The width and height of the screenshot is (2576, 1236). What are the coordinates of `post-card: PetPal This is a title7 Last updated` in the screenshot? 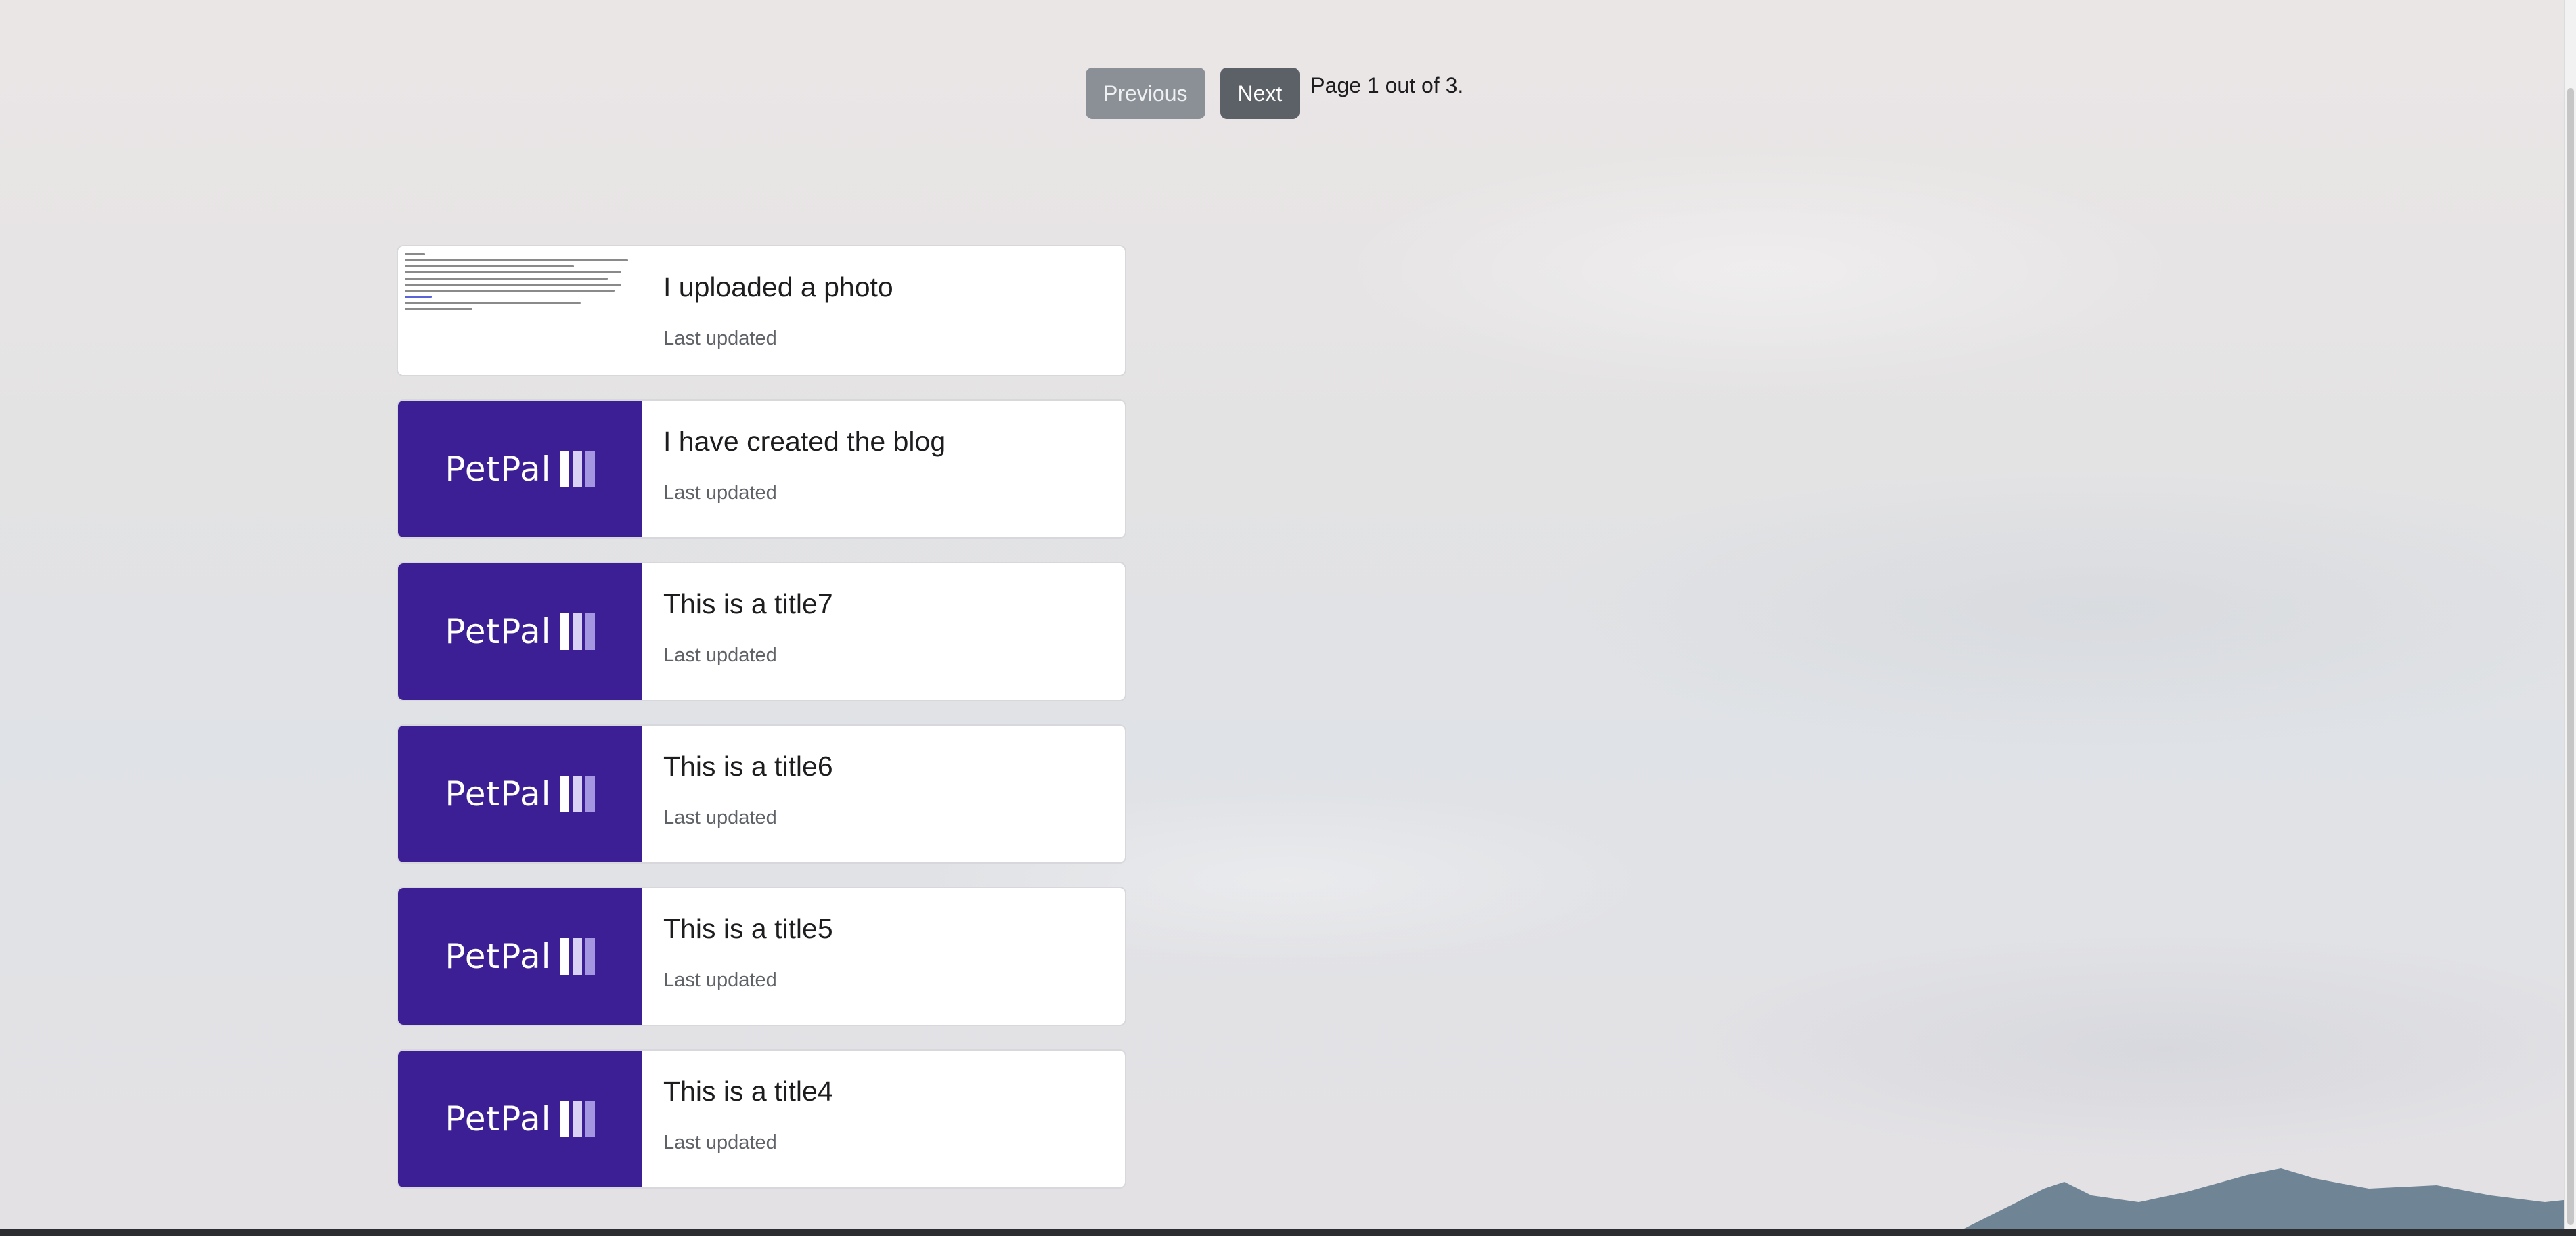 It's located at (761, 631).